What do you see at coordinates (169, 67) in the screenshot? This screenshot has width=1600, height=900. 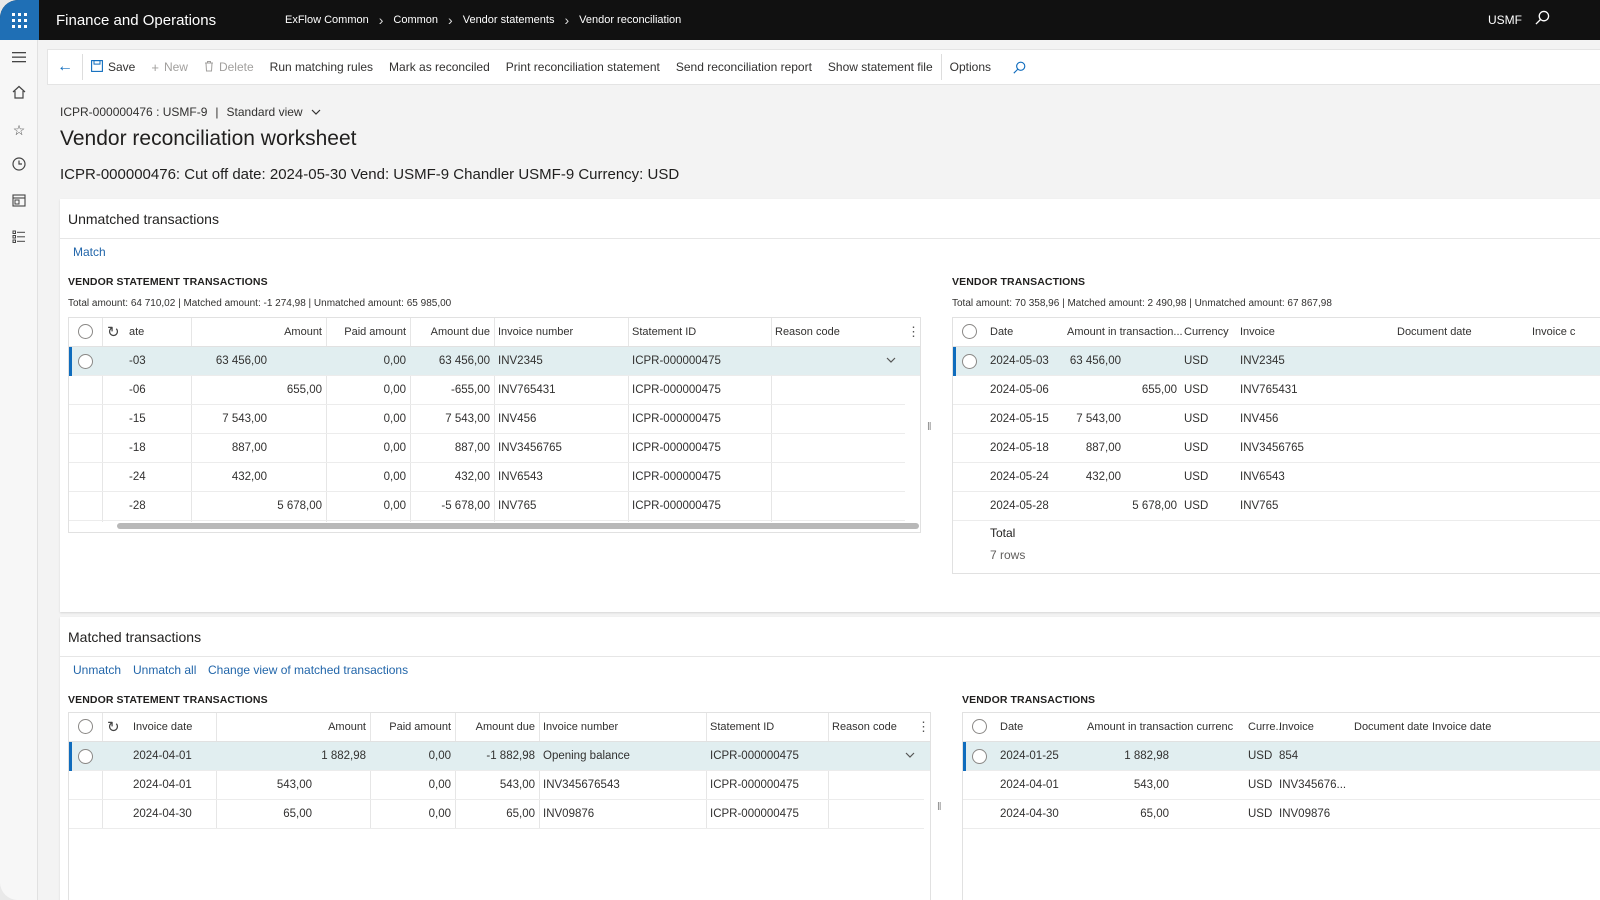 I see `new-button: + New` at bounding box center [169, 67].